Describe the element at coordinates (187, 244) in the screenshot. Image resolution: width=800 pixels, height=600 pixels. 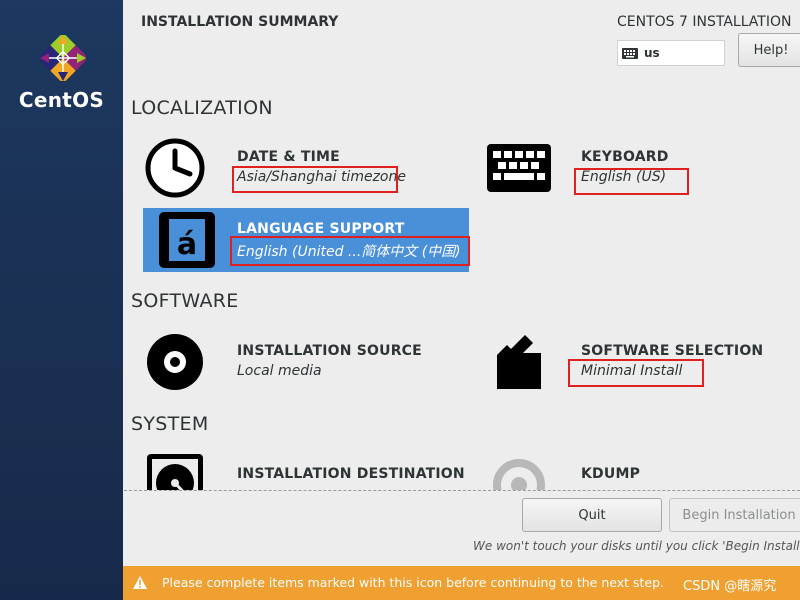
I see `svg-text: á` at that location.